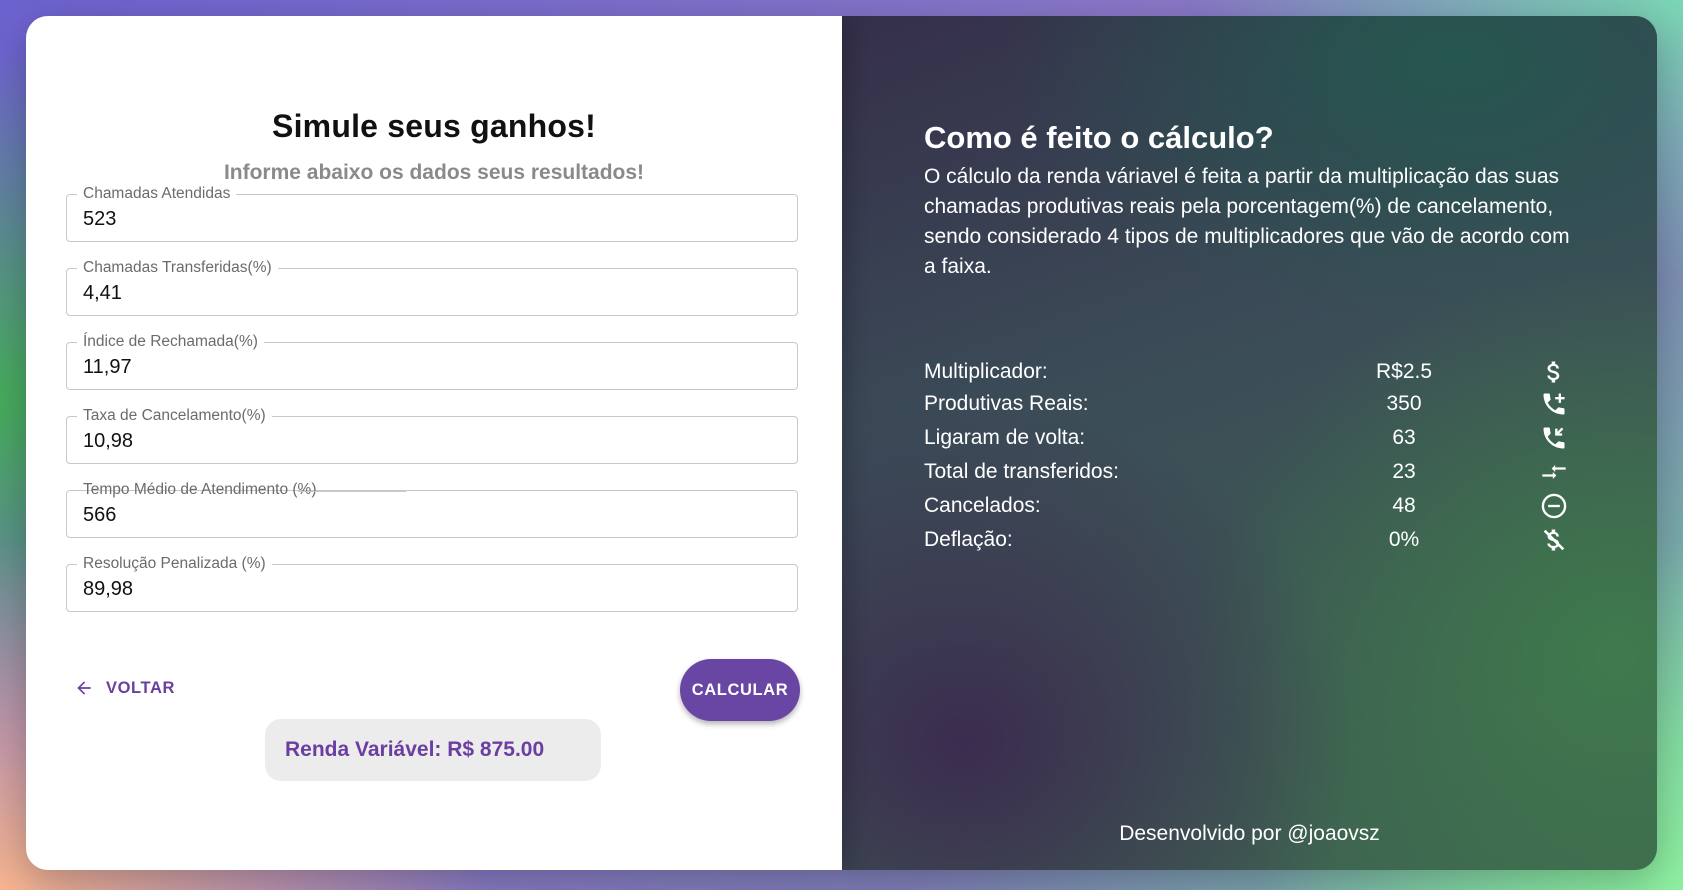 This screenshot has width=1683, height=890. What do you see at coordinates (434, 126) in the screenshot?
I see `form-title: Simule seus ganhos!` at bounding box center [434, 126].